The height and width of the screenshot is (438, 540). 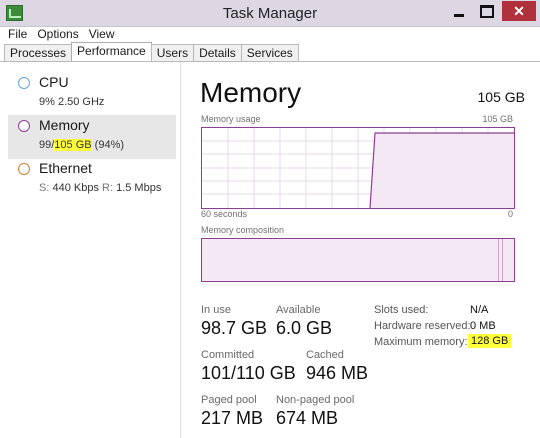 I want to click on close-icon: ✕, so click(x=519, y=10).